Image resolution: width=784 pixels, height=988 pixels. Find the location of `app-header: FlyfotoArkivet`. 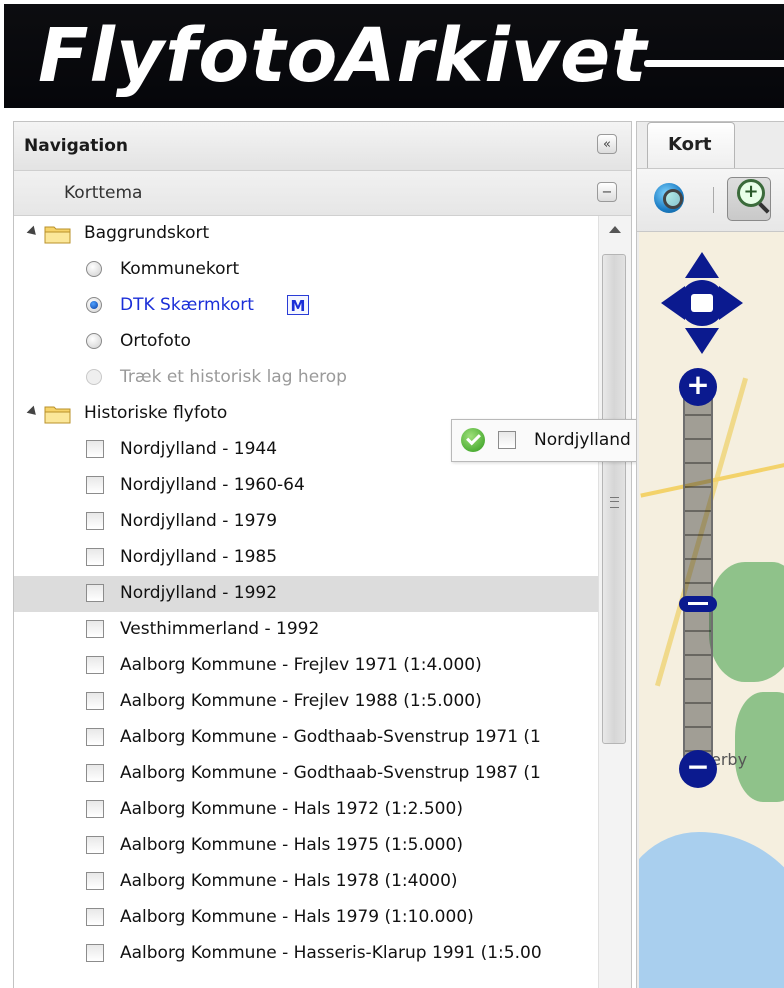

app-header: FlyfotoArkivet is located at coordinates (394, 56).